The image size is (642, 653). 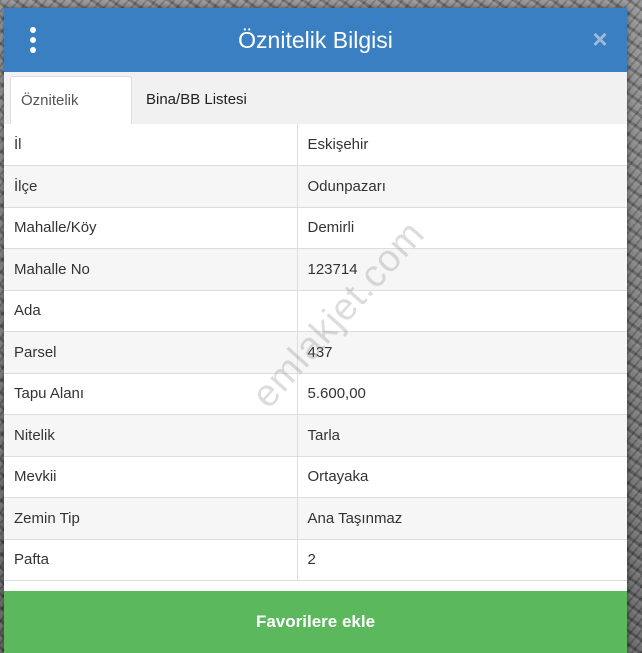 I want to click on attribute-value: Ana Taşınmaz, so click(x=462, y=518).